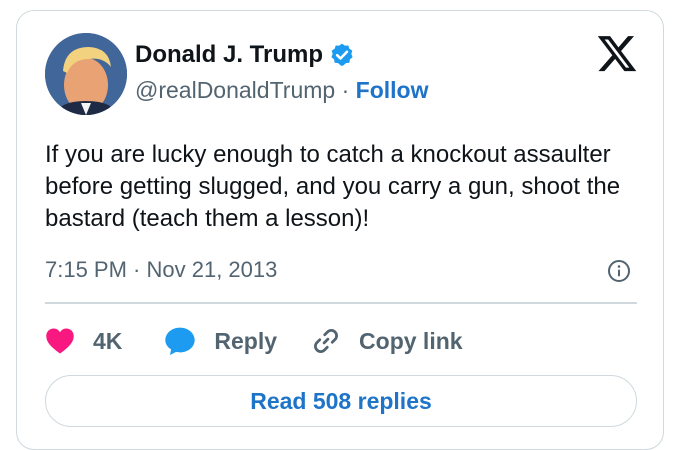 This screenshot has height=450, width=680. I want to click on author-name-row: Donald J. Trump, so click(245, 55).